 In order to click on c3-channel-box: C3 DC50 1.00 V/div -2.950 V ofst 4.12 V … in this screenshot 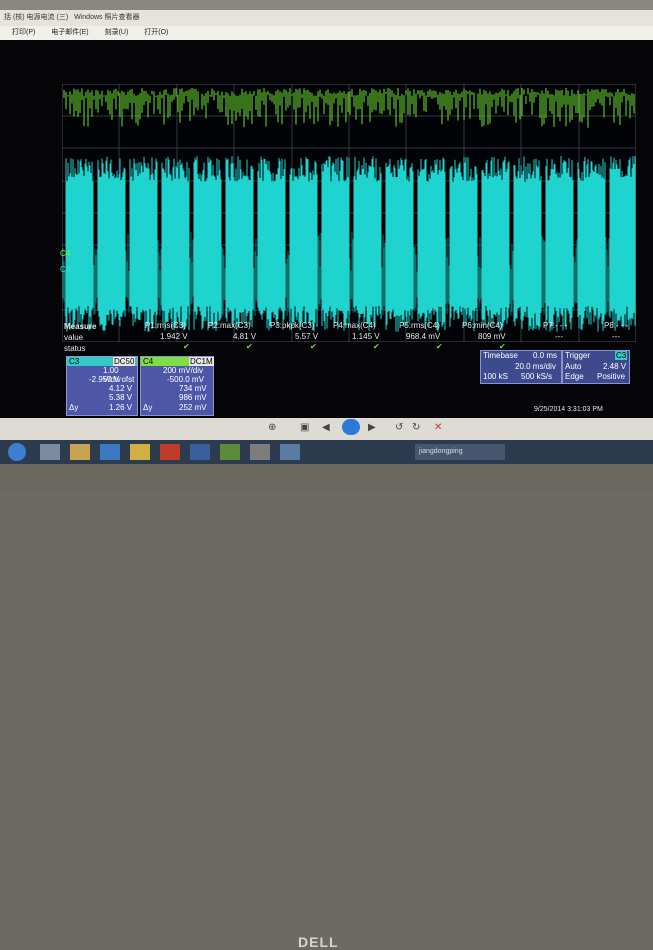, I will do `click(102, 386)`.